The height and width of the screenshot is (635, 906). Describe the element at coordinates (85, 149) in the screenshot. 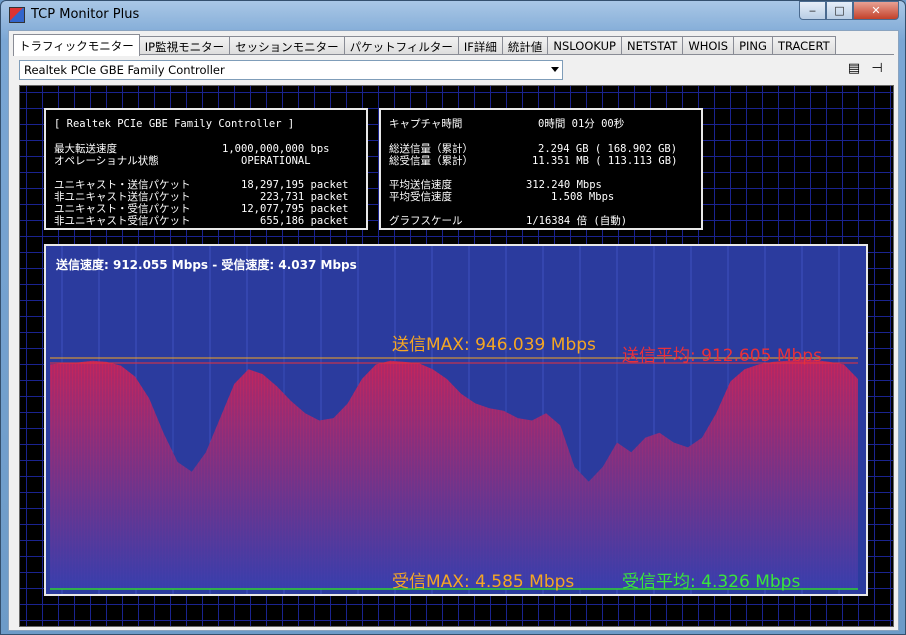

I see `max-speed-label: 最大転送速度` at that location.